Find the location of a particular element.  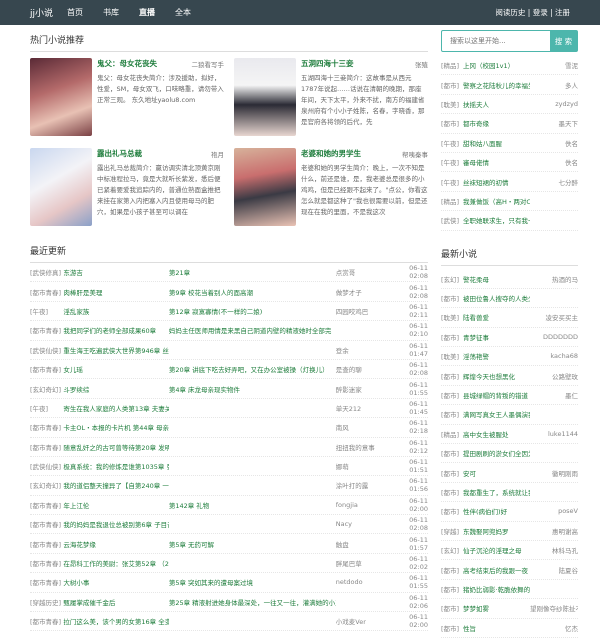

book-title-link: 东魏娶阿兜妈罗 is located at coordinates (496, 531).